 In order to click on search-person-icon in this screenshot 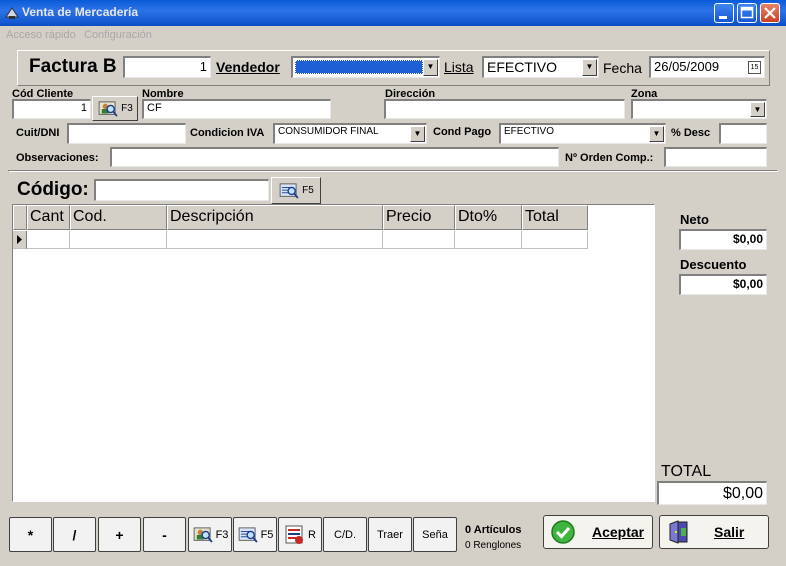, I will do `click(108, 108)`.